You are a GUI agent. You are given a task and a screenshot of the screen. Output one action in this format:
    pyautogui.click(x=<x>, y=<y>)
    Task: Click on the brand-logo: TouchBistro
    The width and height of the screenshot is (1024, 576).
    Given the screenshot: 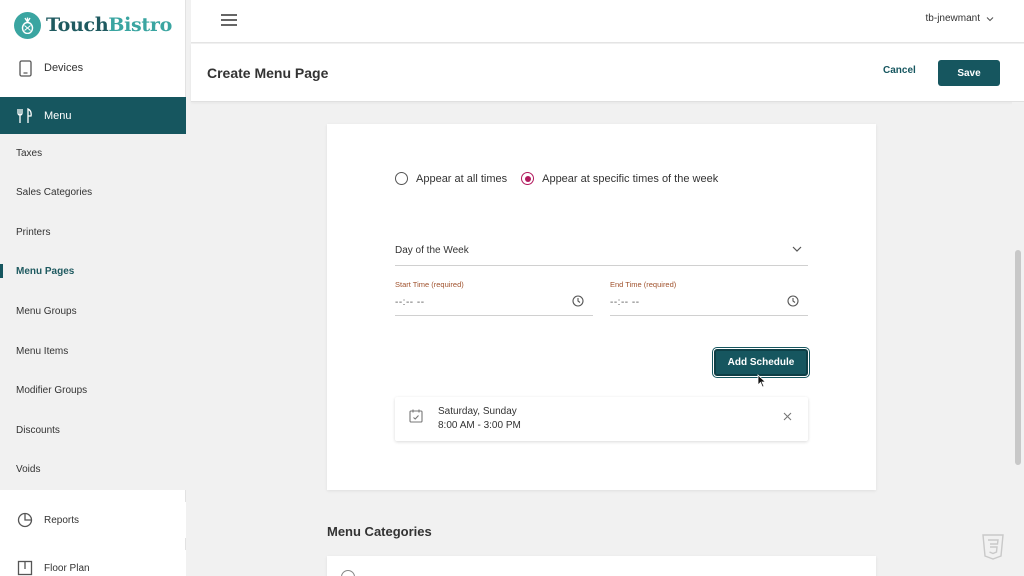 What is the action you would take?
    pyautogui.click(x=93, y=25)
    